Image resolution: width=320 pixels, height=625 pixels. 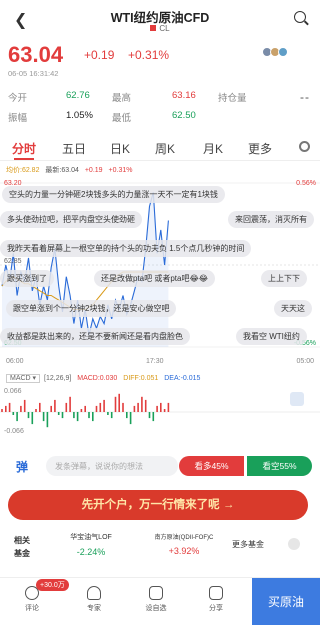 I want to click on stat-label-high: 最高, so click(x=122, y=98).